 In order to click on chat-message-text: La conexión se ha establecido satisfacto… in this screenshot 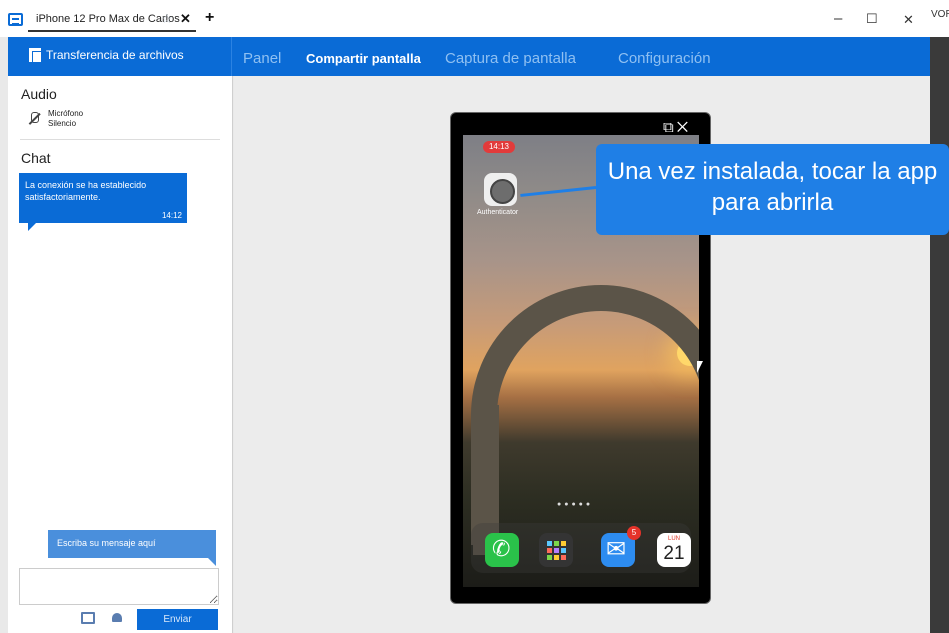, I will do `click(86, 191)`.